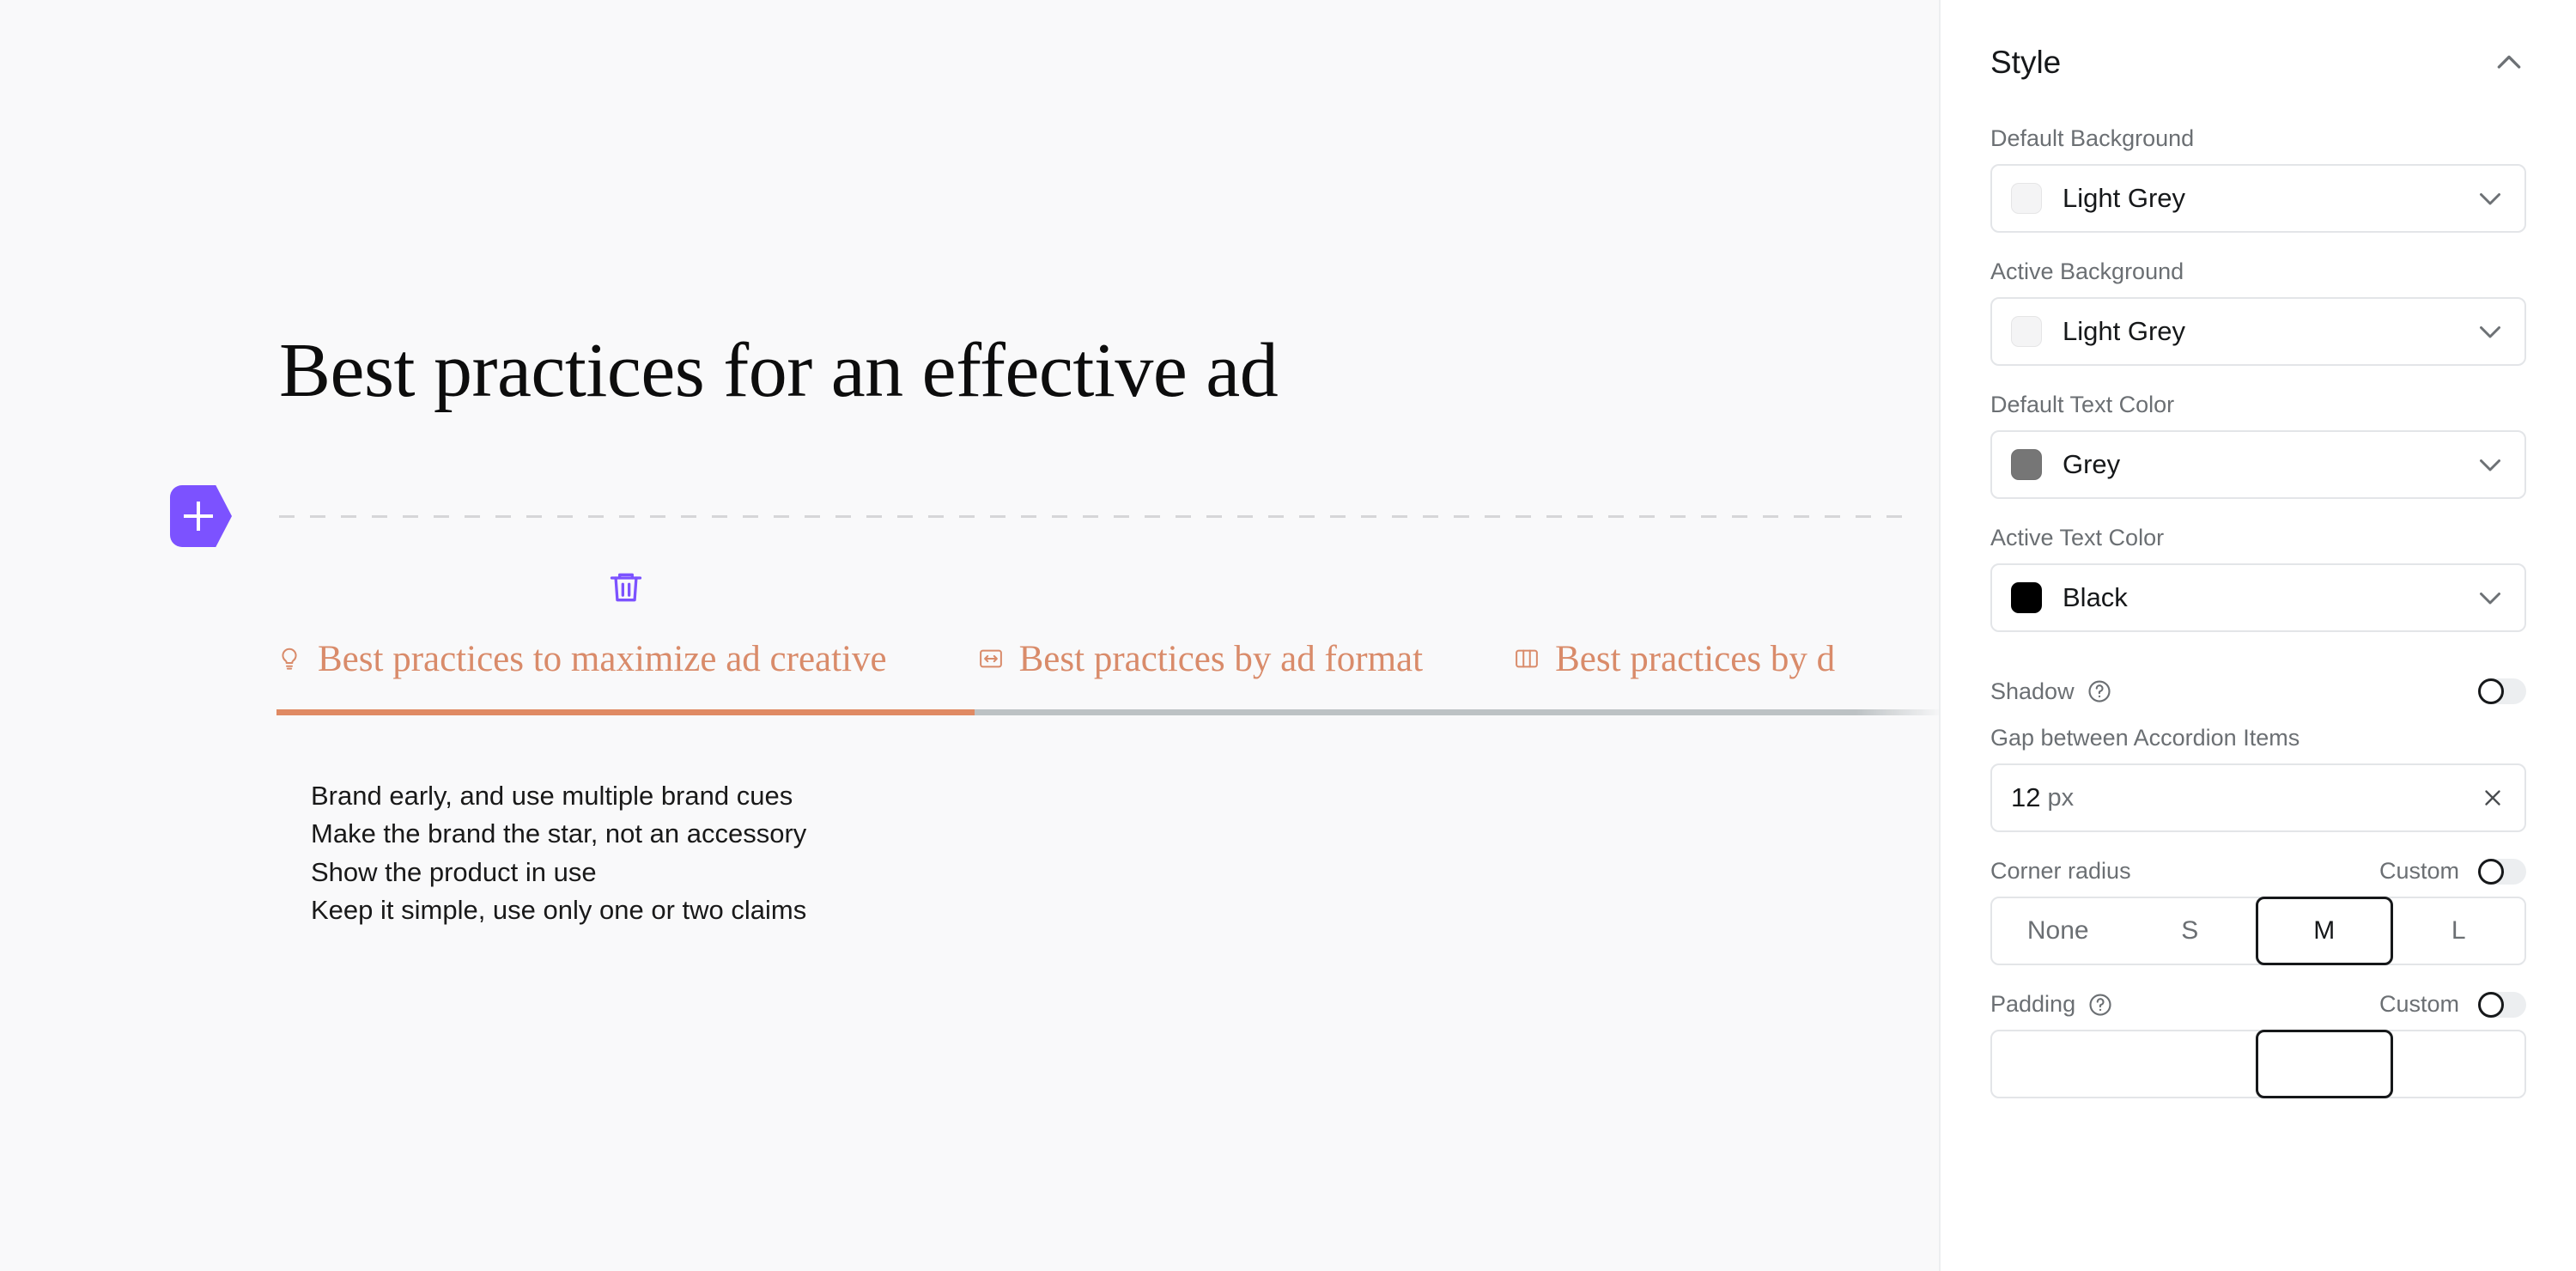 The width and height of the screenshot is (2576, 1271). Describe the element at coordinates (2258, 332) in the screenshot. I see `active-background-select: Light Grey` at that location.